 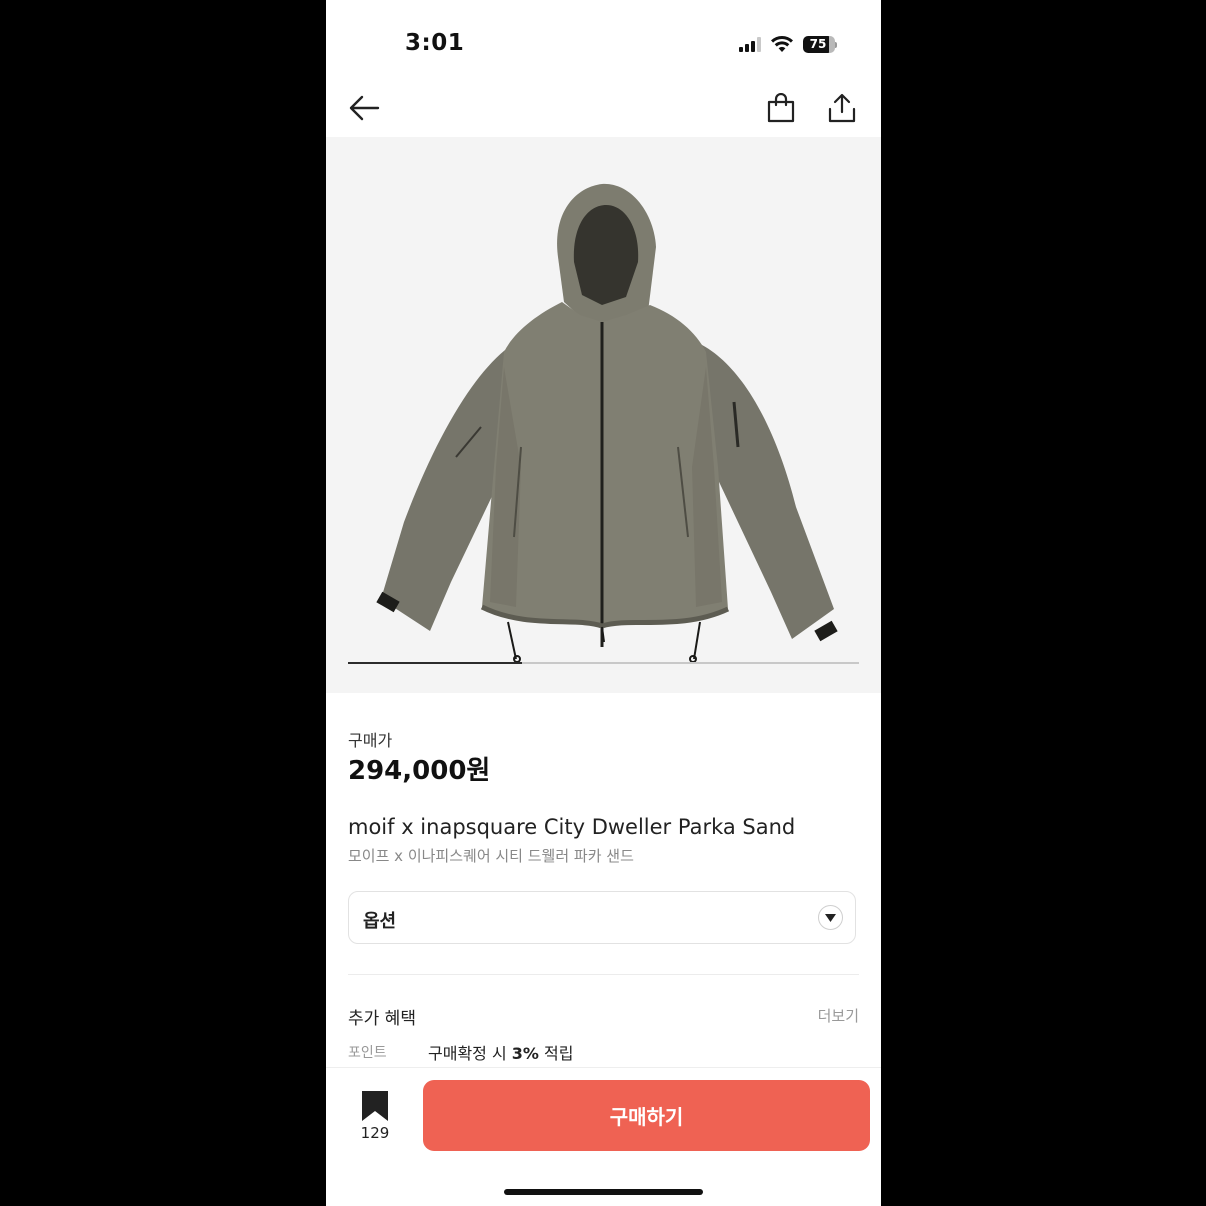 I want to click on point-suffix: 적립, so click(x=556, y=1053).